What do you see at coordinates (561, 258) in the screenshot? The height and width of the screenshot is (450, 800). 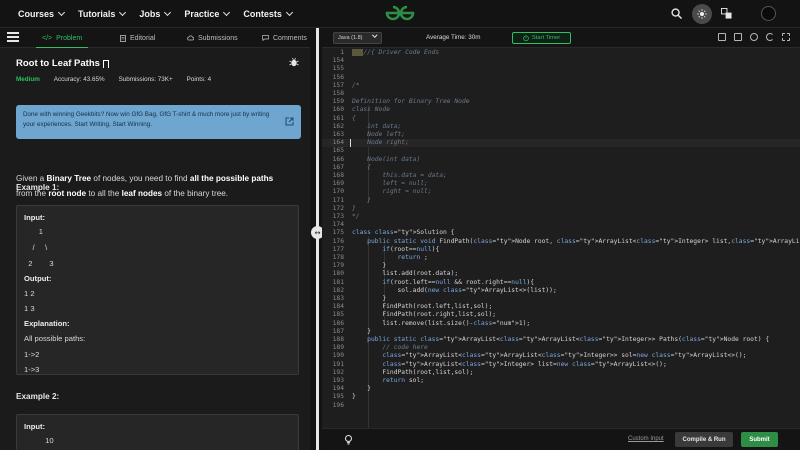 I see `code-line: 178 return ;` at bounding box center [561, 258].